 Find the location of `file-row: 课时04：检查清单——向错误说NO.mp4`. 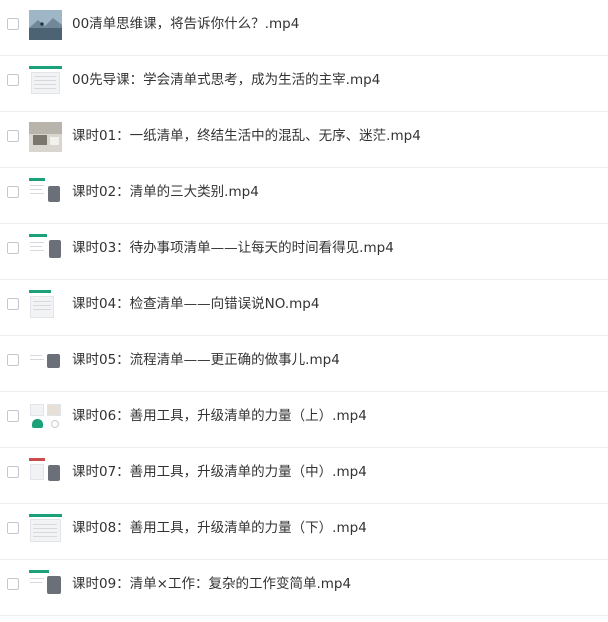

file-row: 课时04：检查清单——向错误说NO.mp4 is located at coordinates (304, 308).